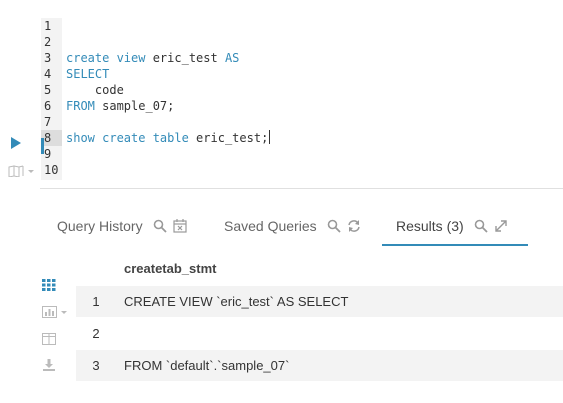  I want to click on refresh-icon, so click(354, 226).